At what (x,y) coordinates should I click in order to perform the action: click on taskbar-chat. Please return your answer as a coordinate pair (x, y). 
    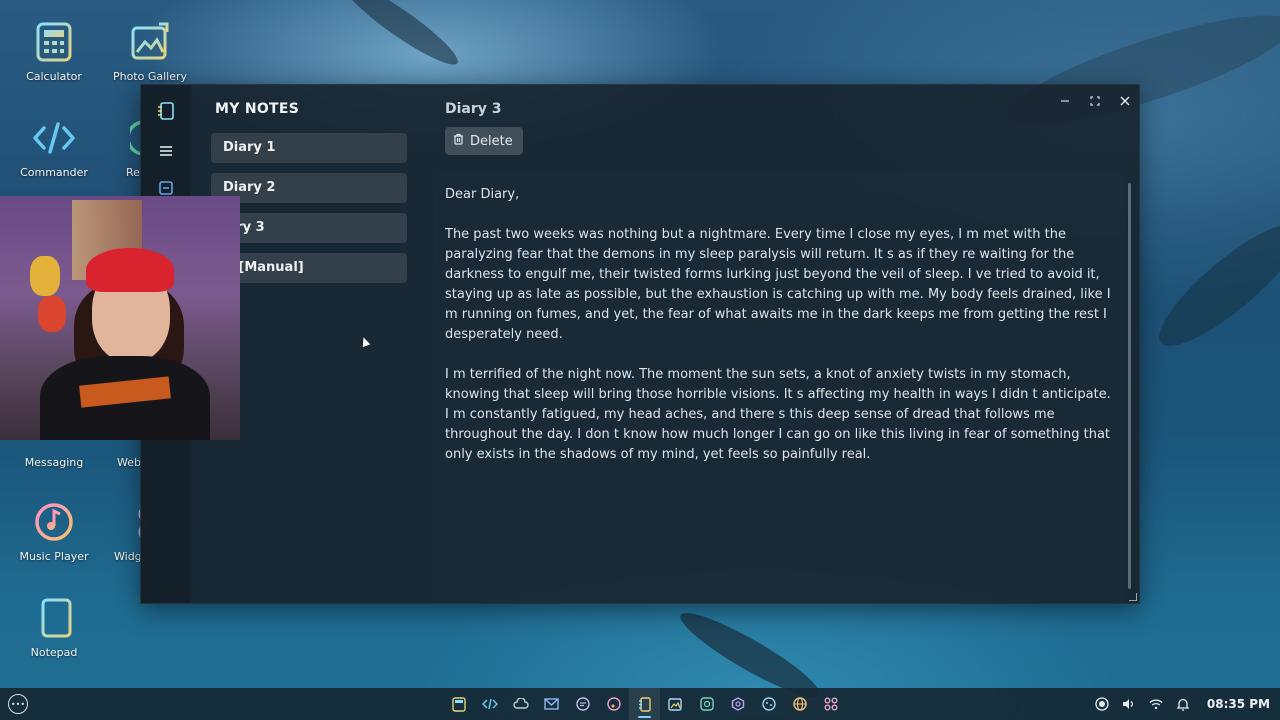
    Looking at the image, I should click on (582, 704).